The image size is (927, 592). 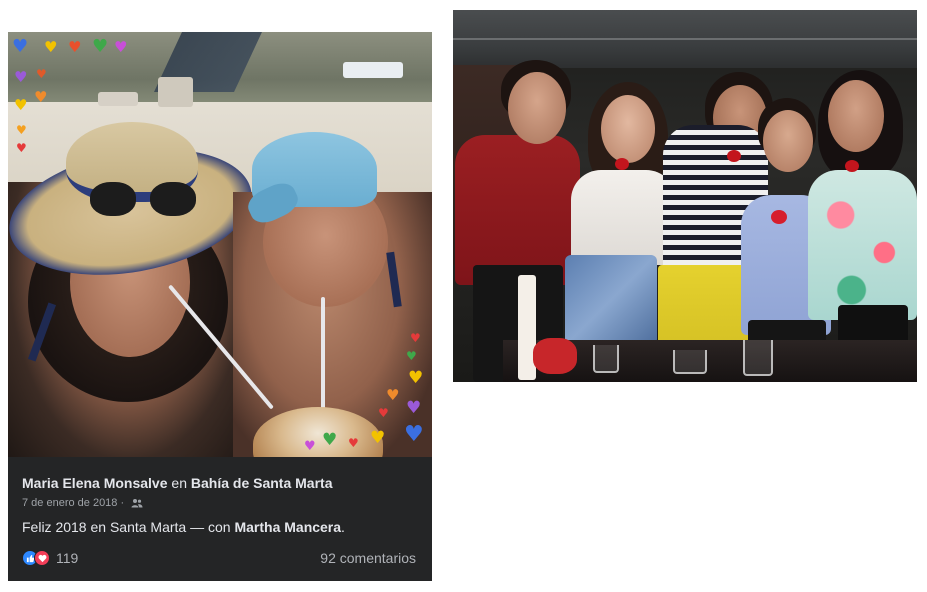 What do you see at coordinates (126, 527) in the screenshot?
I see `caption-text: Feliz 2018 en Santa Marta — con` at bounding box center [126, 527].